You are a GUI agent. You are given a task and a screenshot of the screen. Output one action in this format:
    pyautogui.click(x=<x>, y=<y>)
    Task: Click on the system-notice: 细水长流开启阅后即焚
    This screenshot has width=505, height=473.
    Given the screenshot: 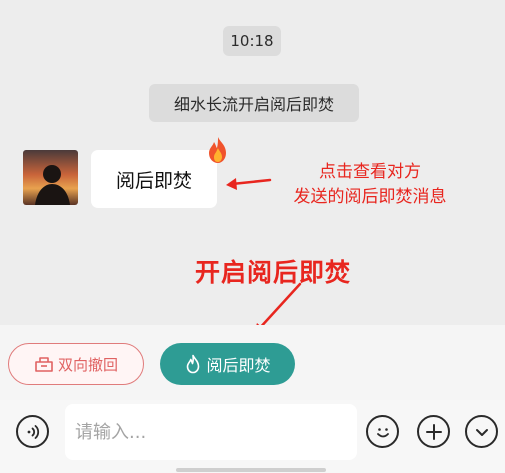 What is the action you would take?
    pyautogui.click(x=254, y=103)
    